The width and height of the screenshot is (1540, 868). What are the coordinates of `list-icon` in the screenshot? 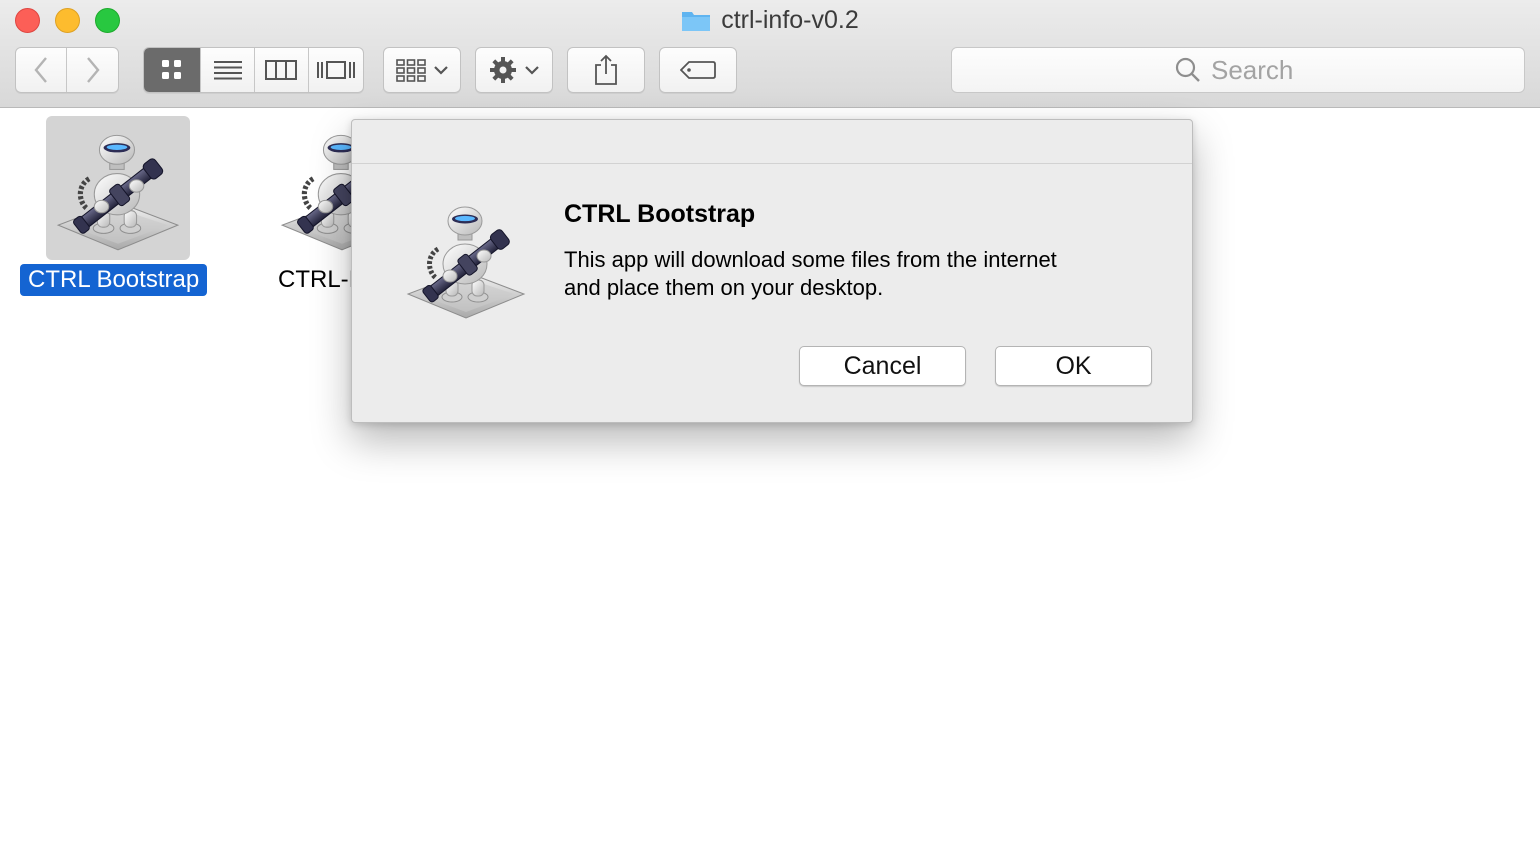 It's located at (227, 70).